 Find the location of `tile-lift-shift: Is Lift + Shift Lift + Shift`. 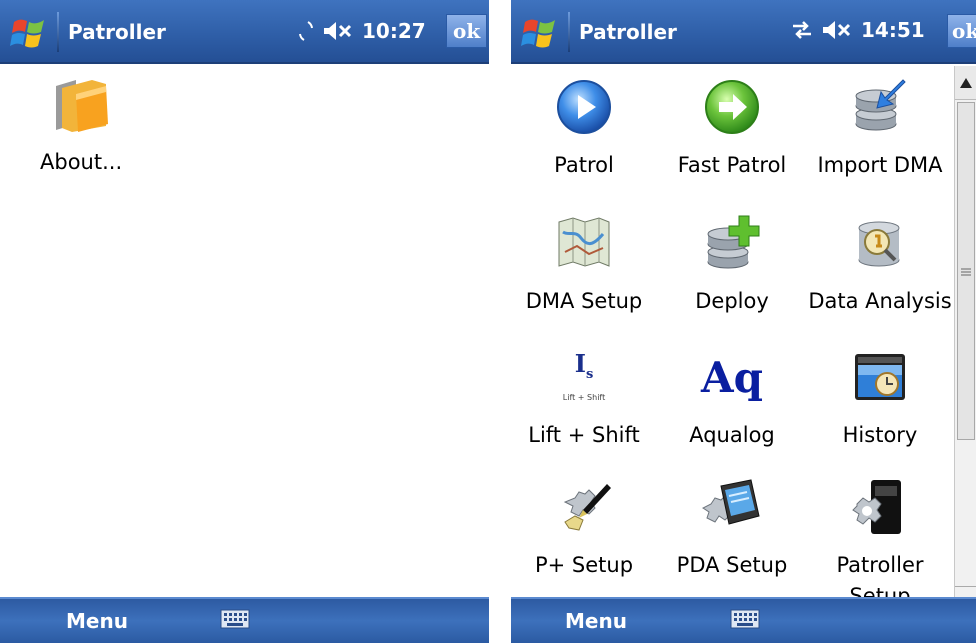

tile-lift-shift: Is Lift + Shift Lift + Shift is located at coordinates (584, 401).